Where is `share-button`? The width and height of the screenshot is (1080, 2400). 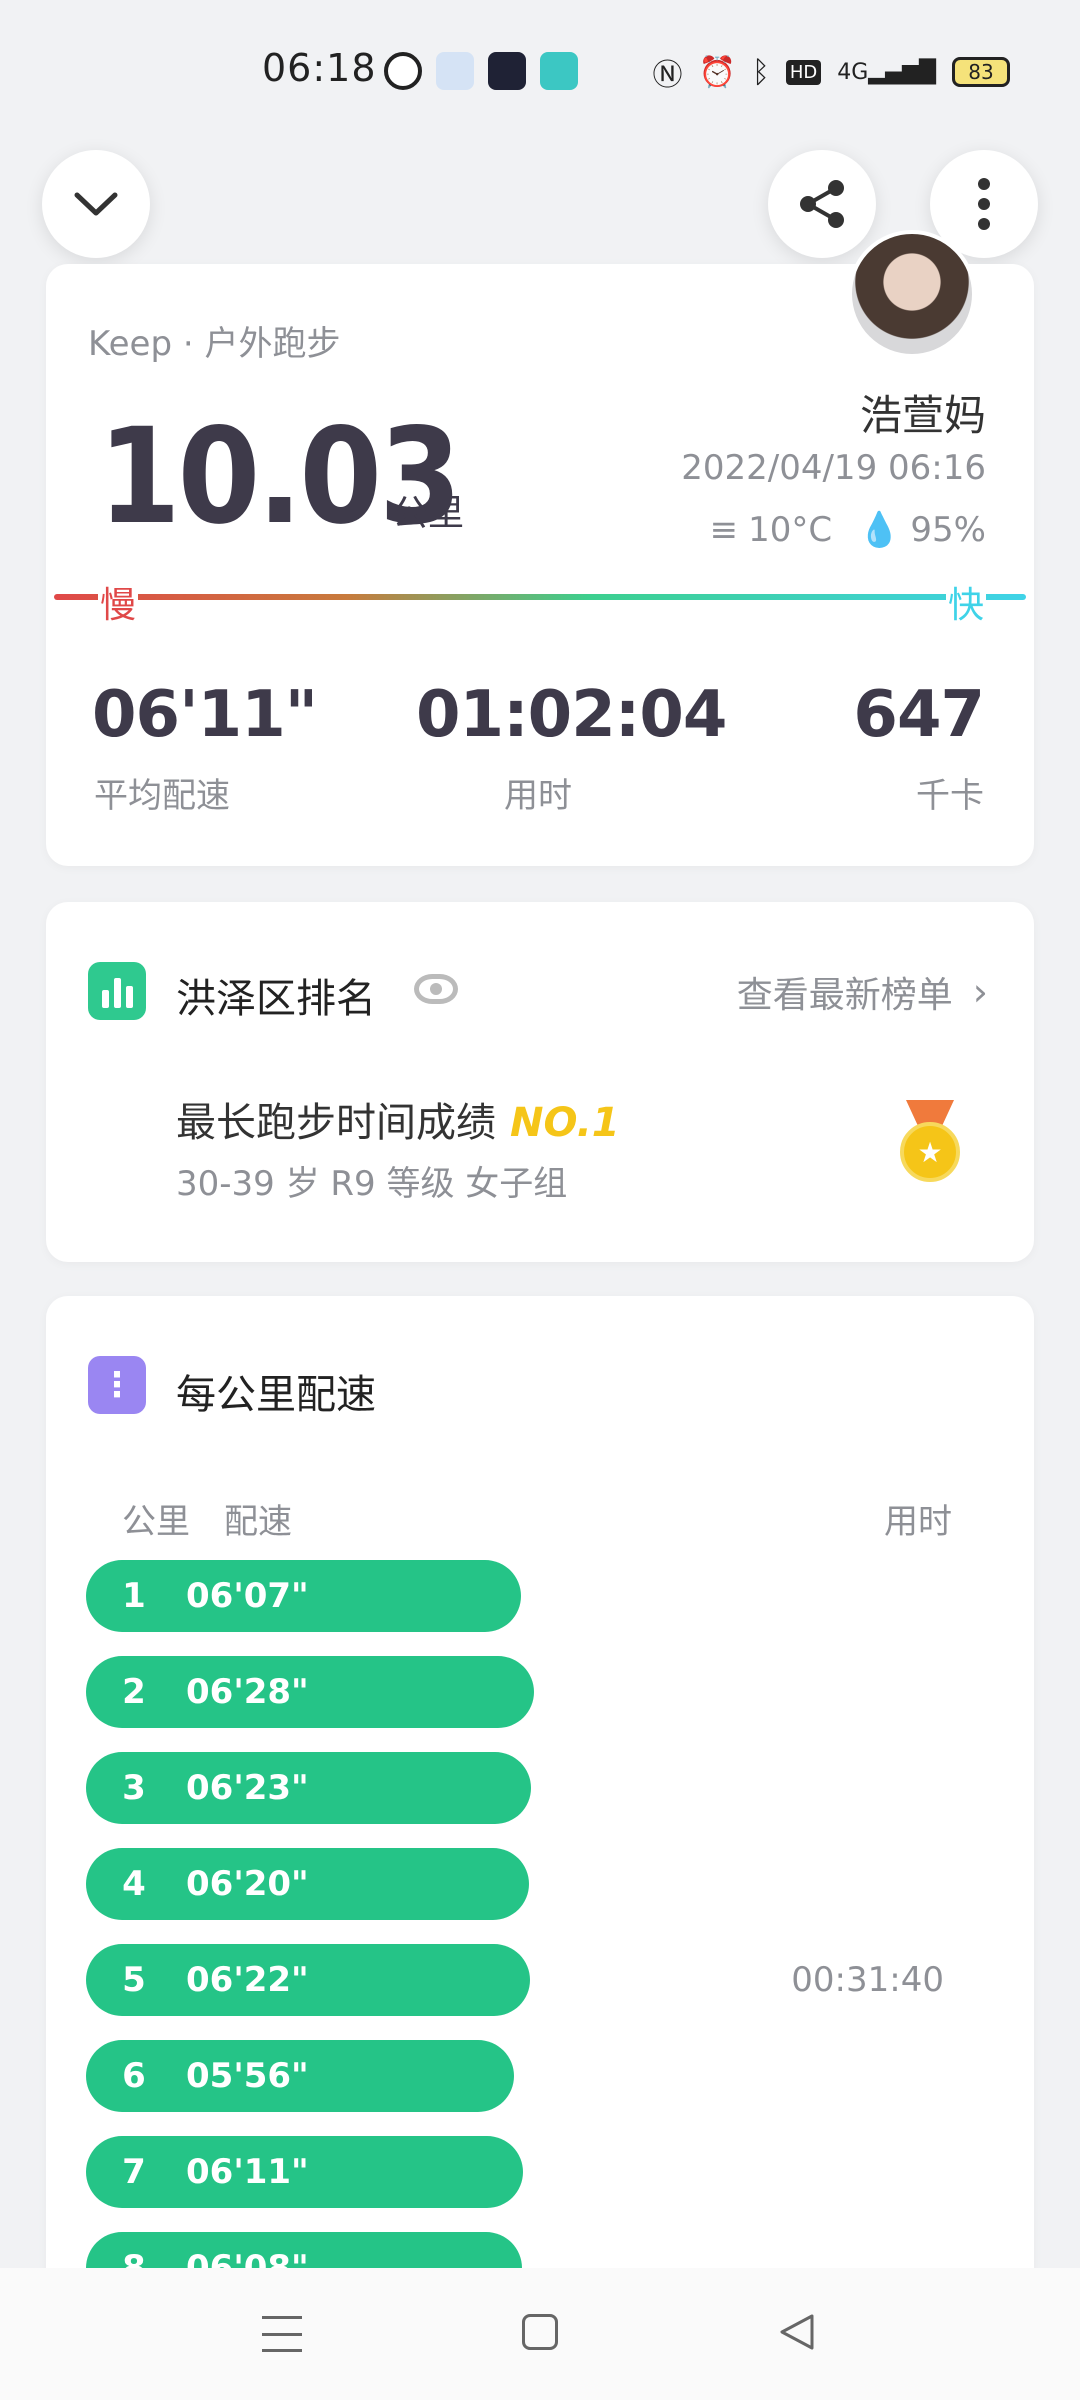 share-button is located at coordinates (822, 204).